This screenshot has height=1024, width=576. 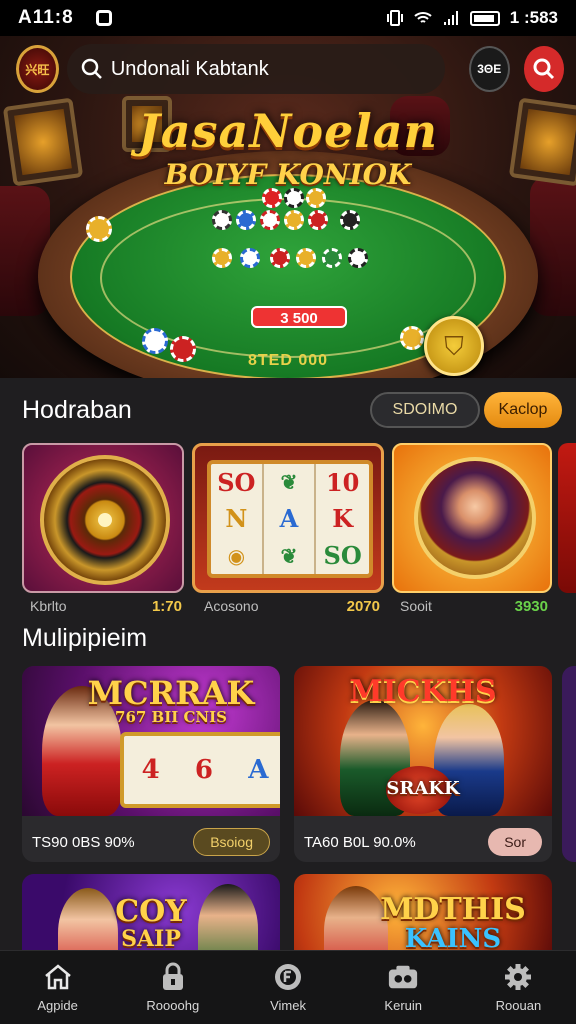 I want to click on slot-symbol: ❦, so click(x=290, y=555).